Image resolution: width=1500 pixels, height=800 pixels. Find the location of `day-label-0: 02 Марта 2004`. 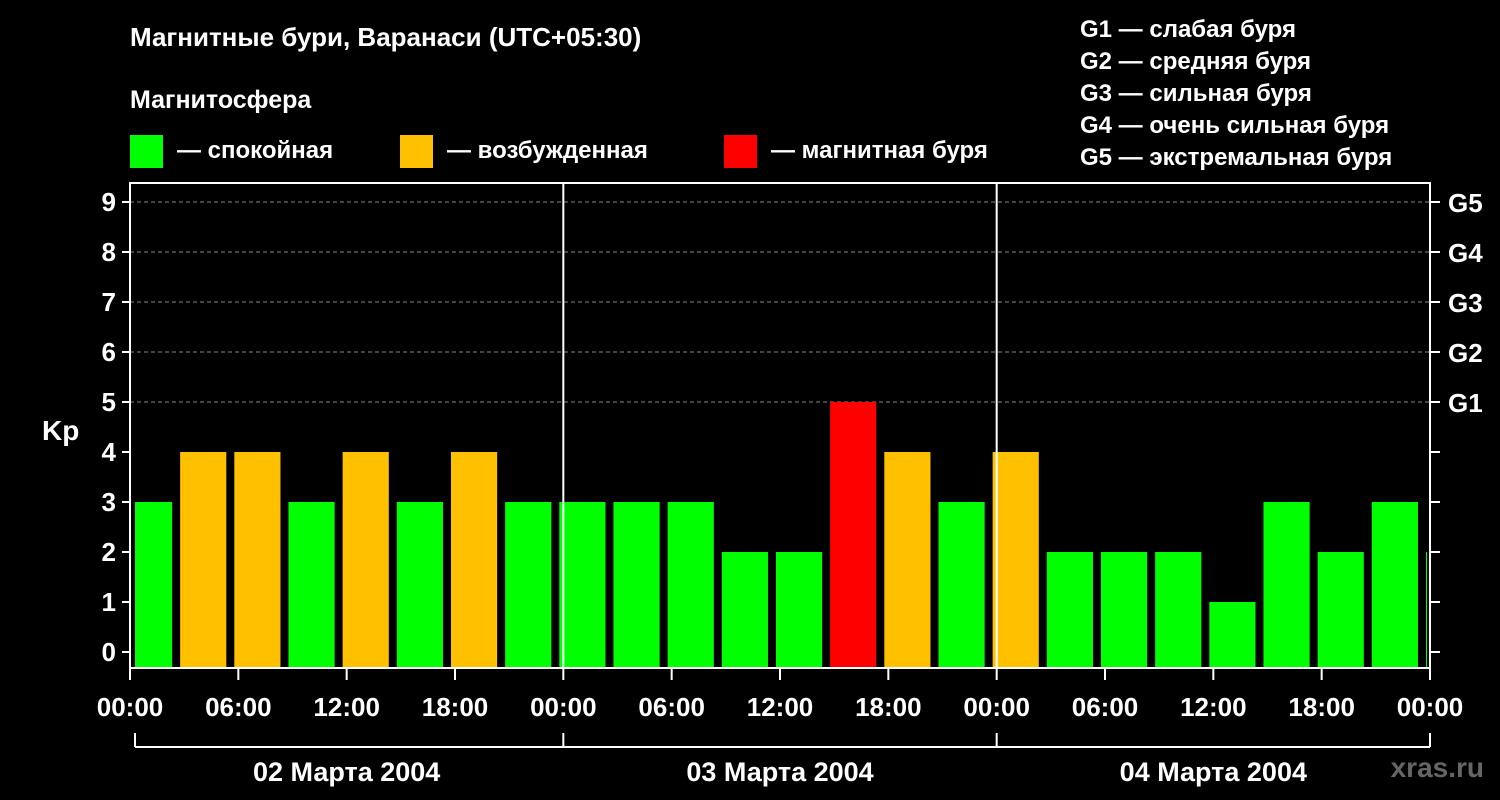

day-label-0: 02 Марта 2004 is located at coordinates (346, 772).